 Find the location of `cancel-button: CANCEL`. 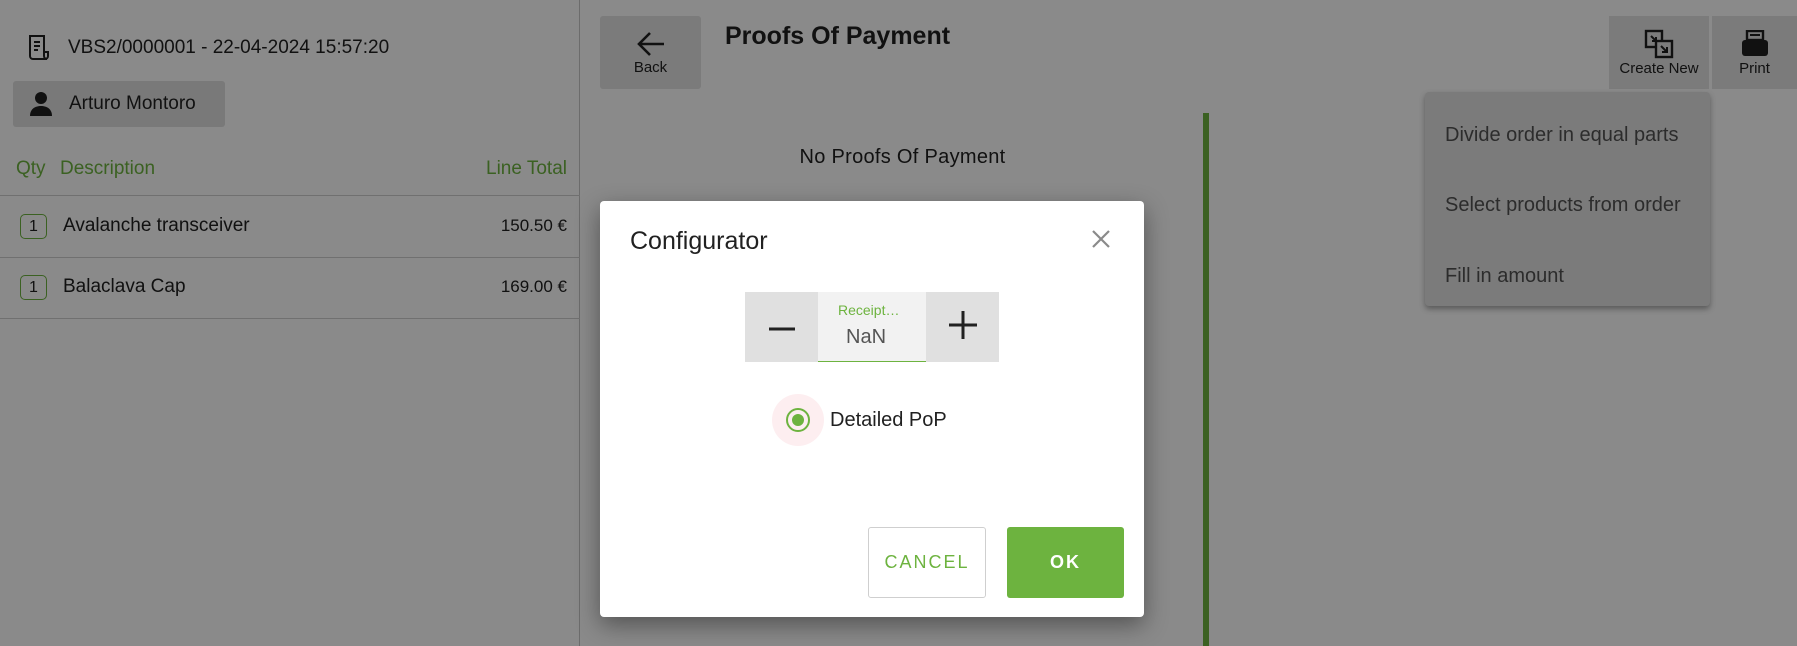

cancel-button: CANCEL is located at coordinates (927, 562).